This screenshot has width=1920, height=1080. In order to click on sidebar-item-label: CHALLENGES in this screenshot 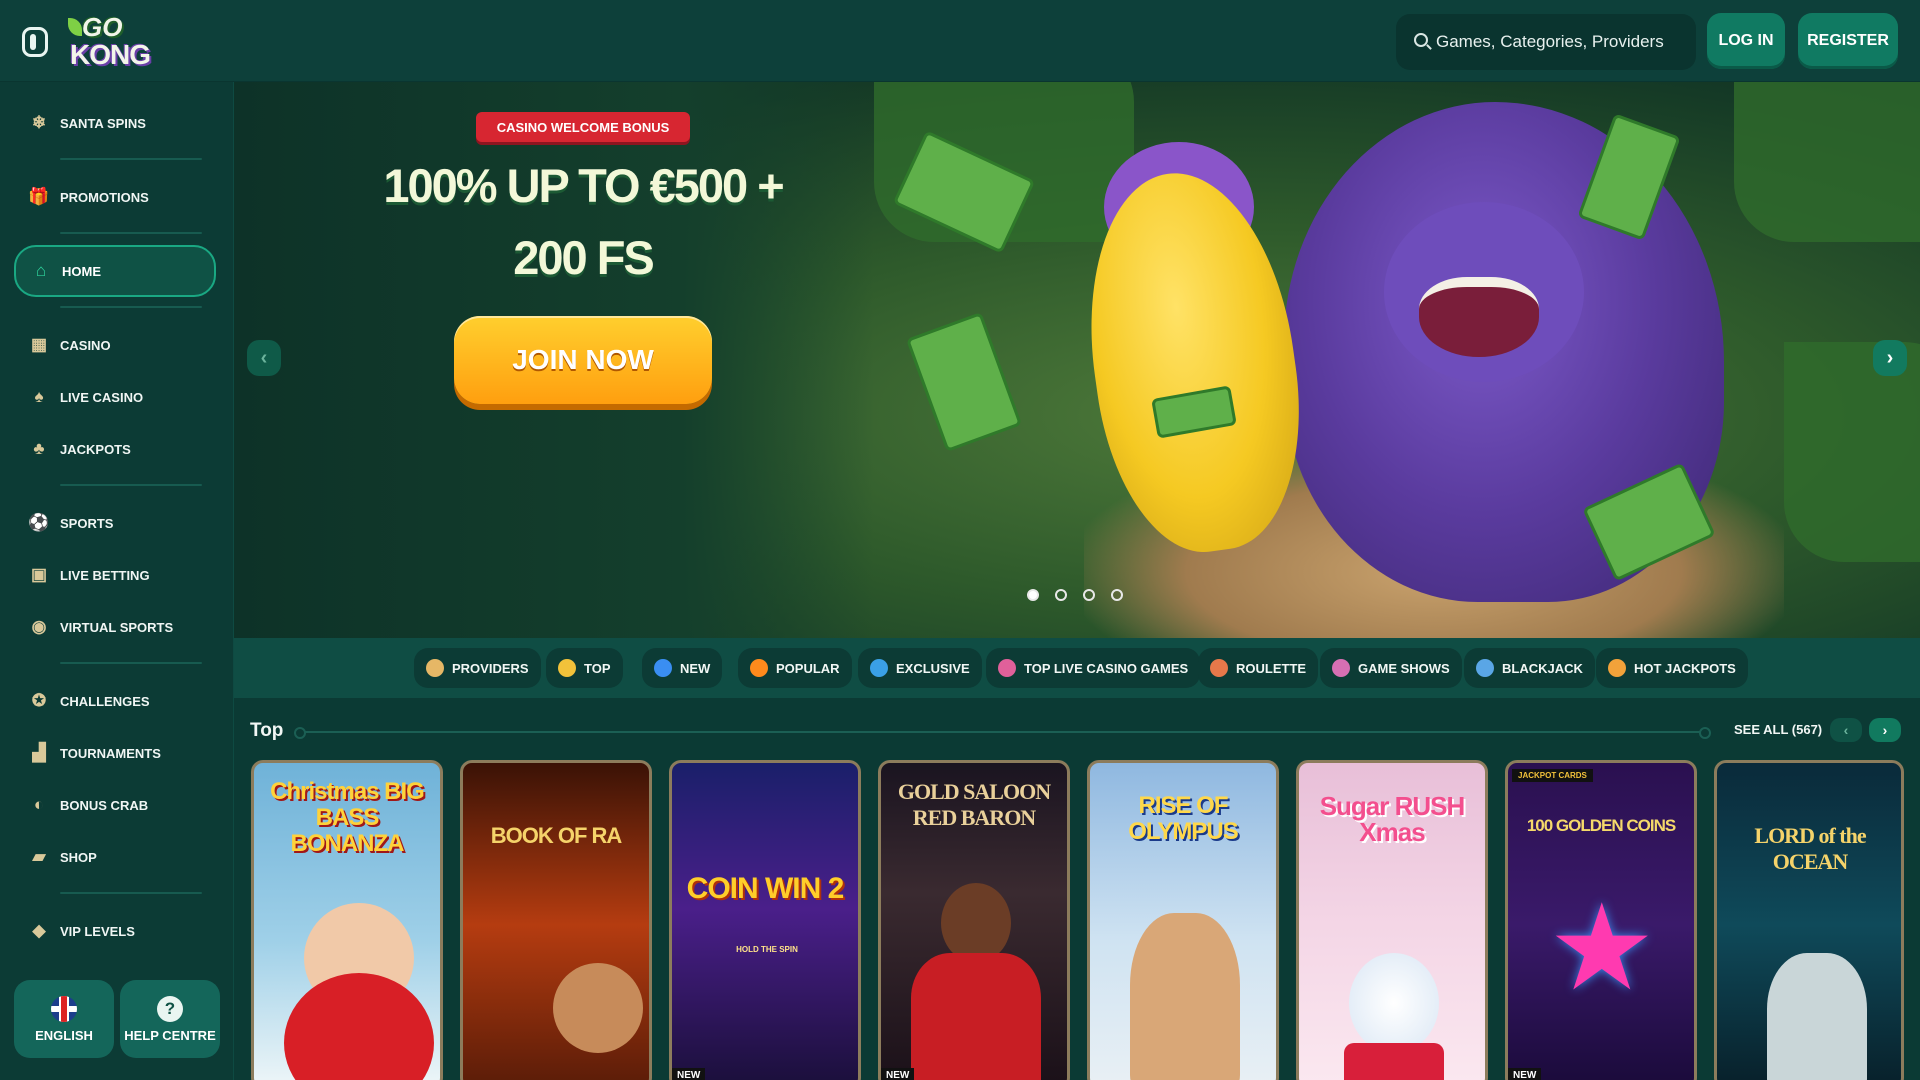, I will do `click(105, 701)`.